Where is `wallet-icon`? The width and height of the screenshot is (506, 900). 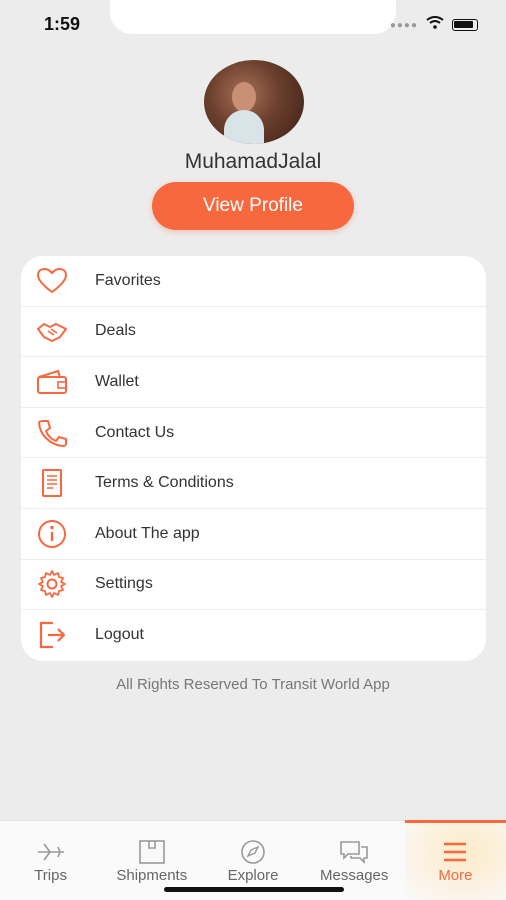 wallet-icon is located at coordinates (52, 382).